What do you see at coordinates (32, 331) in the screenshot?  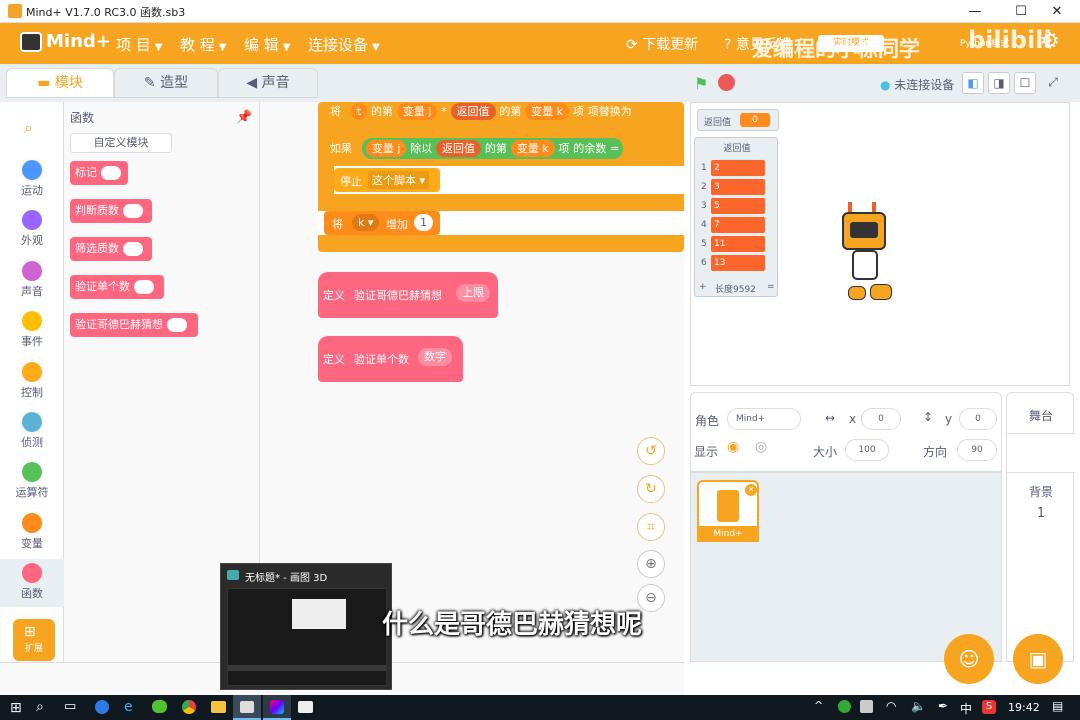 I see `category-3: 事件` at bounding box center [32, 331].